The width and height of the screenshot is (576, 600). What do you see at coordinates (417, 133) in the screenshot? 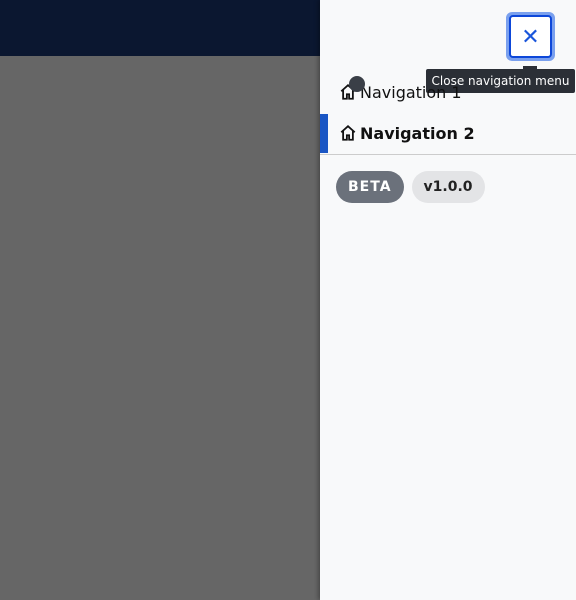
I see `nav-item-label: Navigation 2` at bounding box center [417, 133].